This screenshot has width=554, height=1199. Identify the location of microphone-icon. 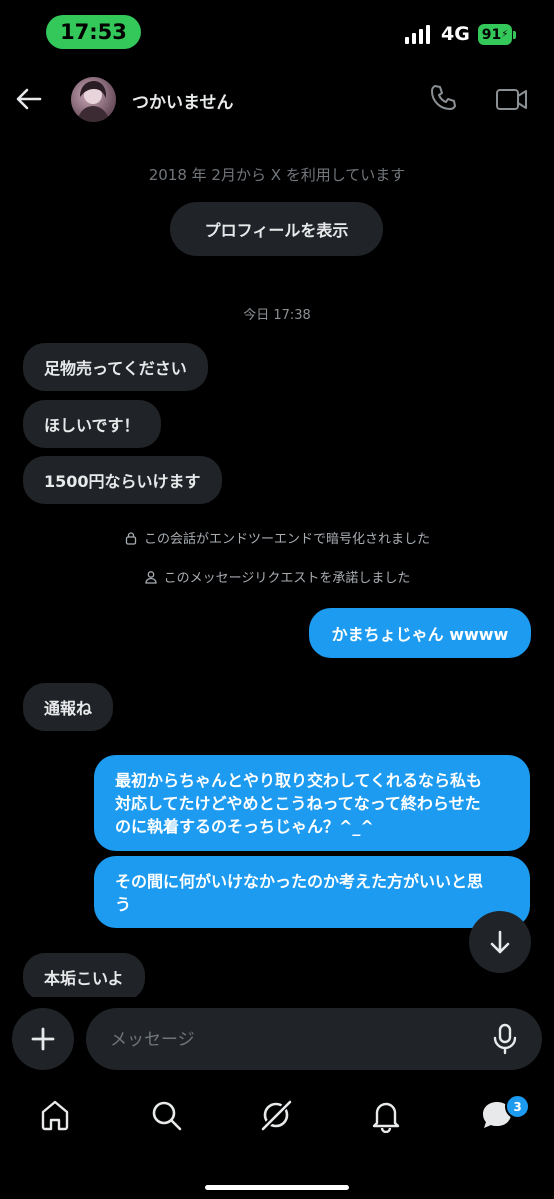
(505, 1039).